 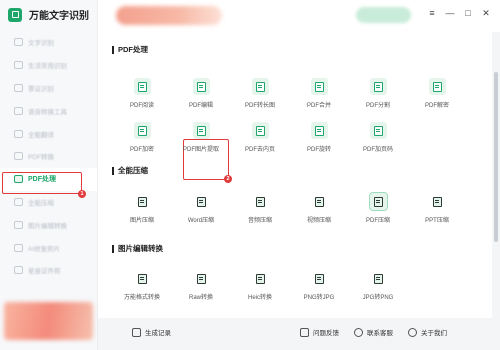 I want to click on sidebar-item-3: 语音转换工具, so click(x=48, y=110).